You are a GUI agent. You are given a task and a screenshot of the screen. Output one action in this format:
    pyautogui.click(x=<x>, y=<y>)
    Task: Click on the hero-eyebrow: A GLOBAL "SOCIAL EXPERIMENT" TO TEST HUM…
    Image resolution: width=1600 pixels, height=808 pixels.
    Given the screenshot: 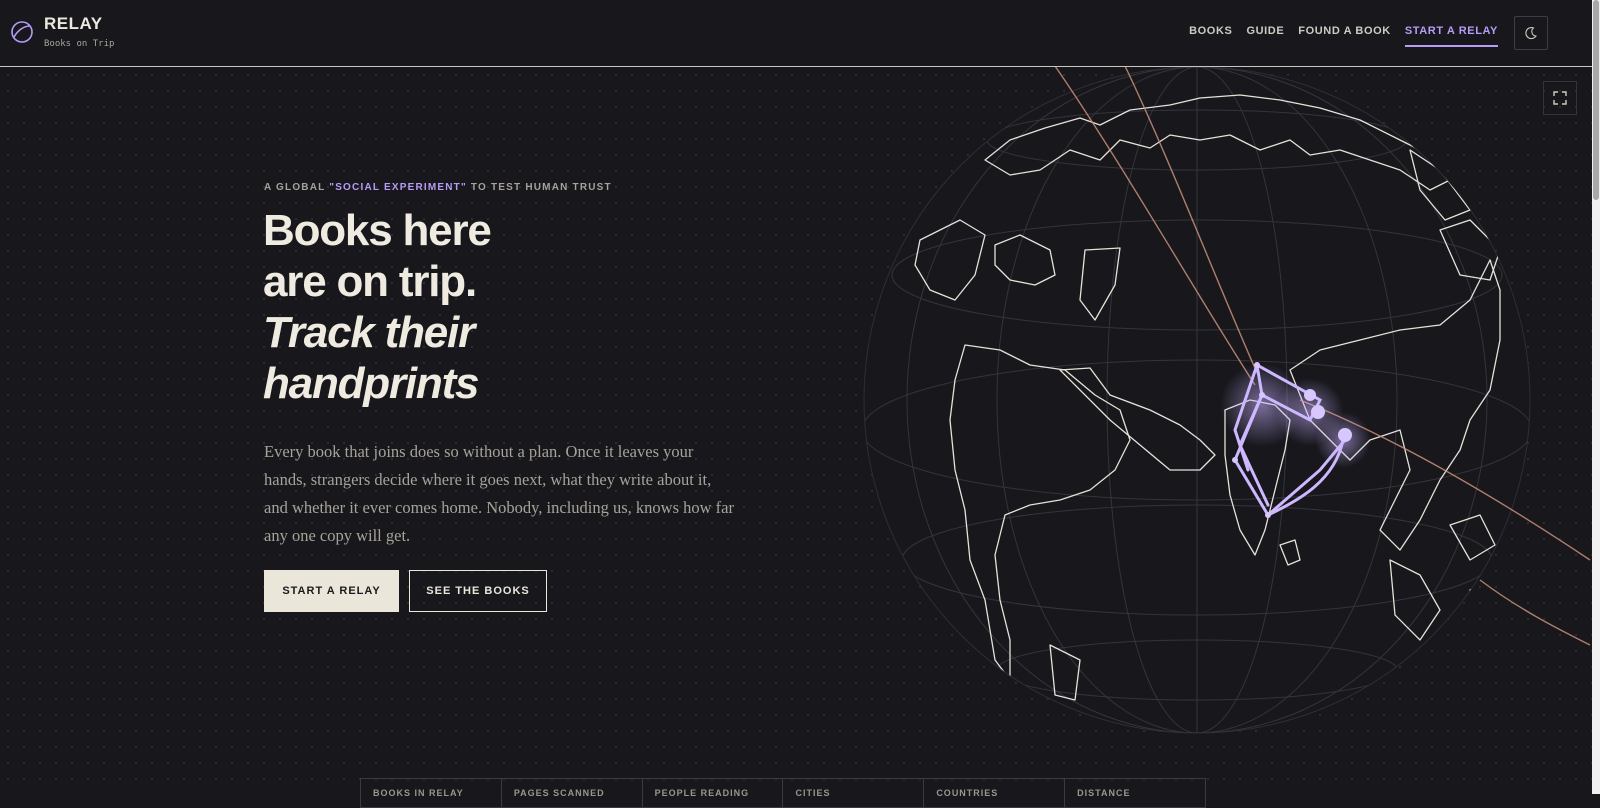 What is the action you would take?
    pyautogui.click(x=438, y=187)
    